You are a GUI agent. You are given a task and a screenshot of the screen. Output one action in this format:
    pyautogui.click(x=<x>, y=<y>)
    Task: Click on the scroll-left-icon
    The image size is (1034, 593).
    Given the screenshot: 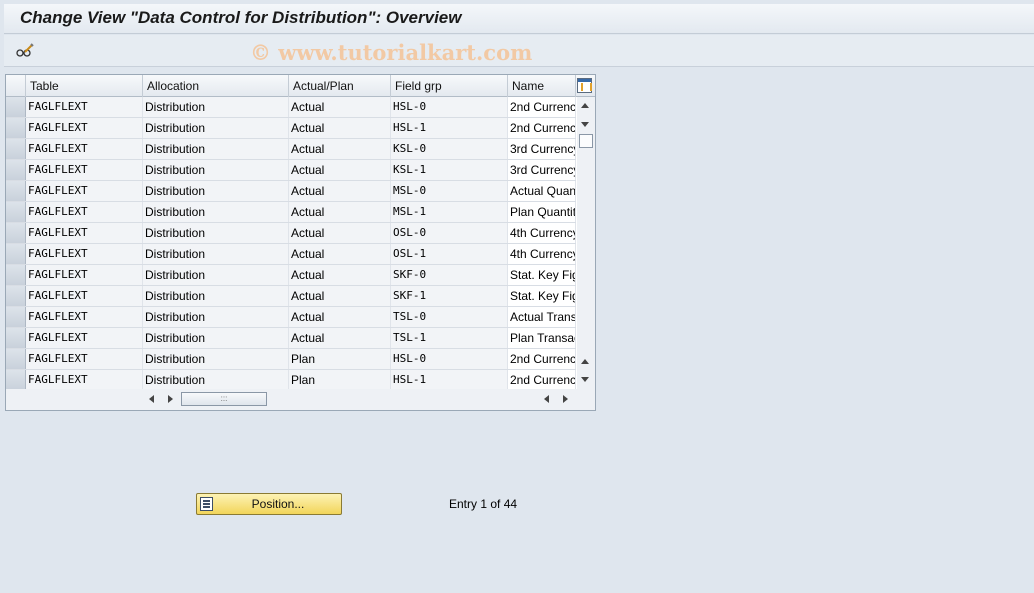 What is the action you would take?
    pyautogui.click(x=151, y=399)
    